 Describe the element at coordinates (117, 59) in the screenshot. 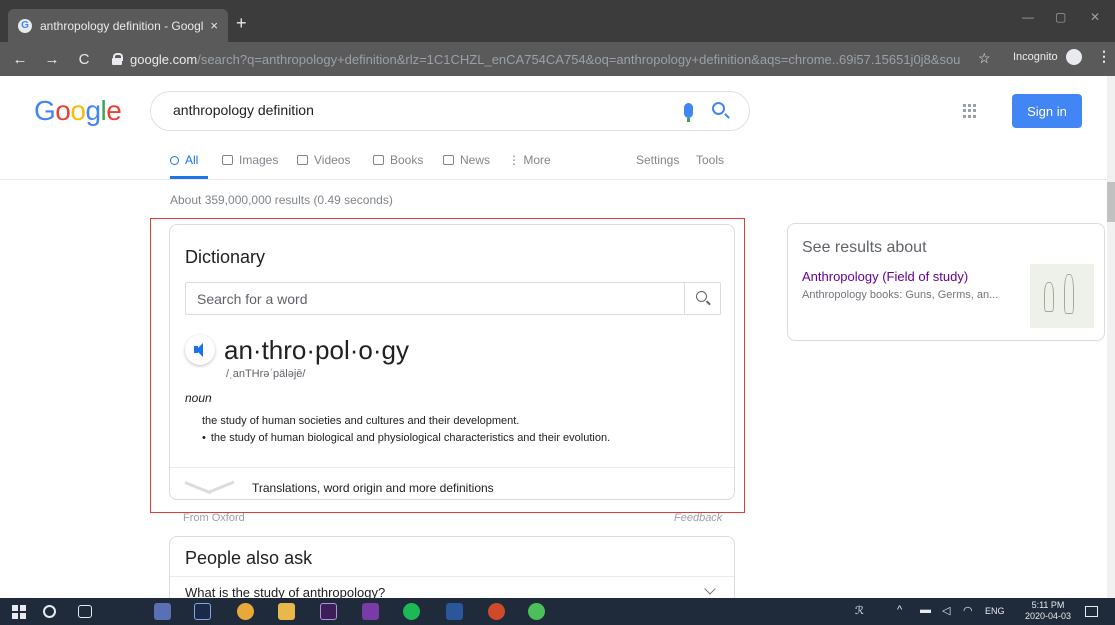

I see `lock-icon` at that location.